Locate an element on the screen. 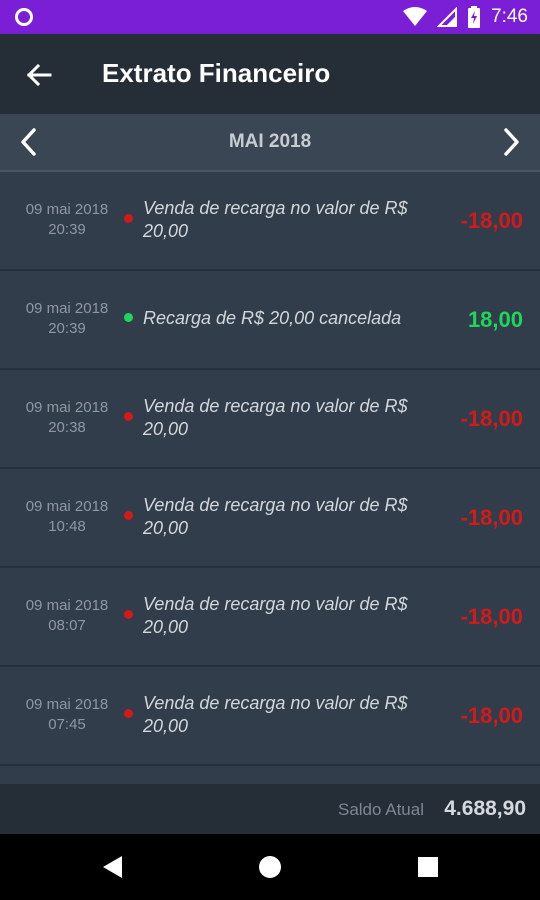 The image size is (540, 900). system-nav-bar is located at coordinates (270, 867).